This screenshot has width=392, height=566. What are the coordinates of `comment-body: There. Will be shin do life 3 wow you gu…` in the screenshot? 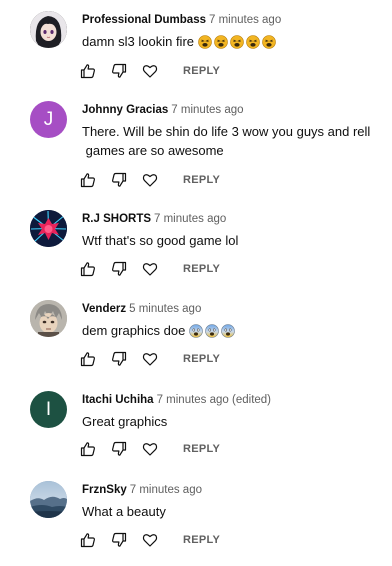 It's located at (226, 141).